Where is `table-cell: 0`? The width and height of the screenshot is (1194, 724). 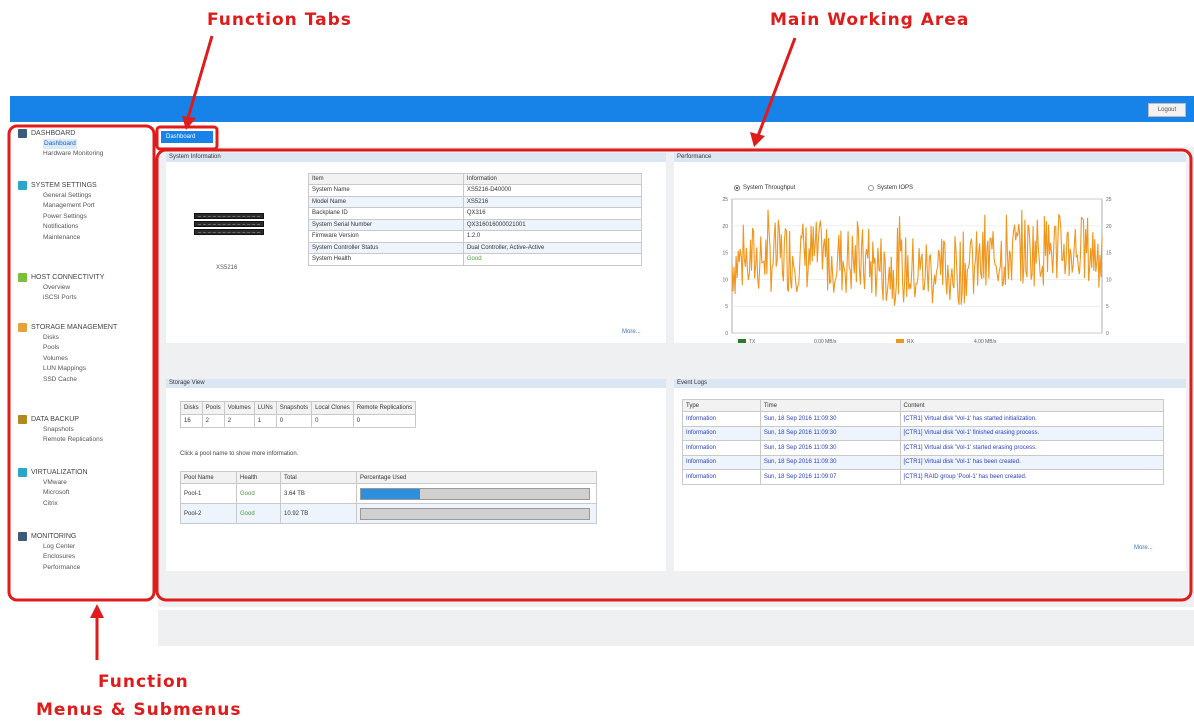 table-cell: 0 is located at coordinates (384, 421).